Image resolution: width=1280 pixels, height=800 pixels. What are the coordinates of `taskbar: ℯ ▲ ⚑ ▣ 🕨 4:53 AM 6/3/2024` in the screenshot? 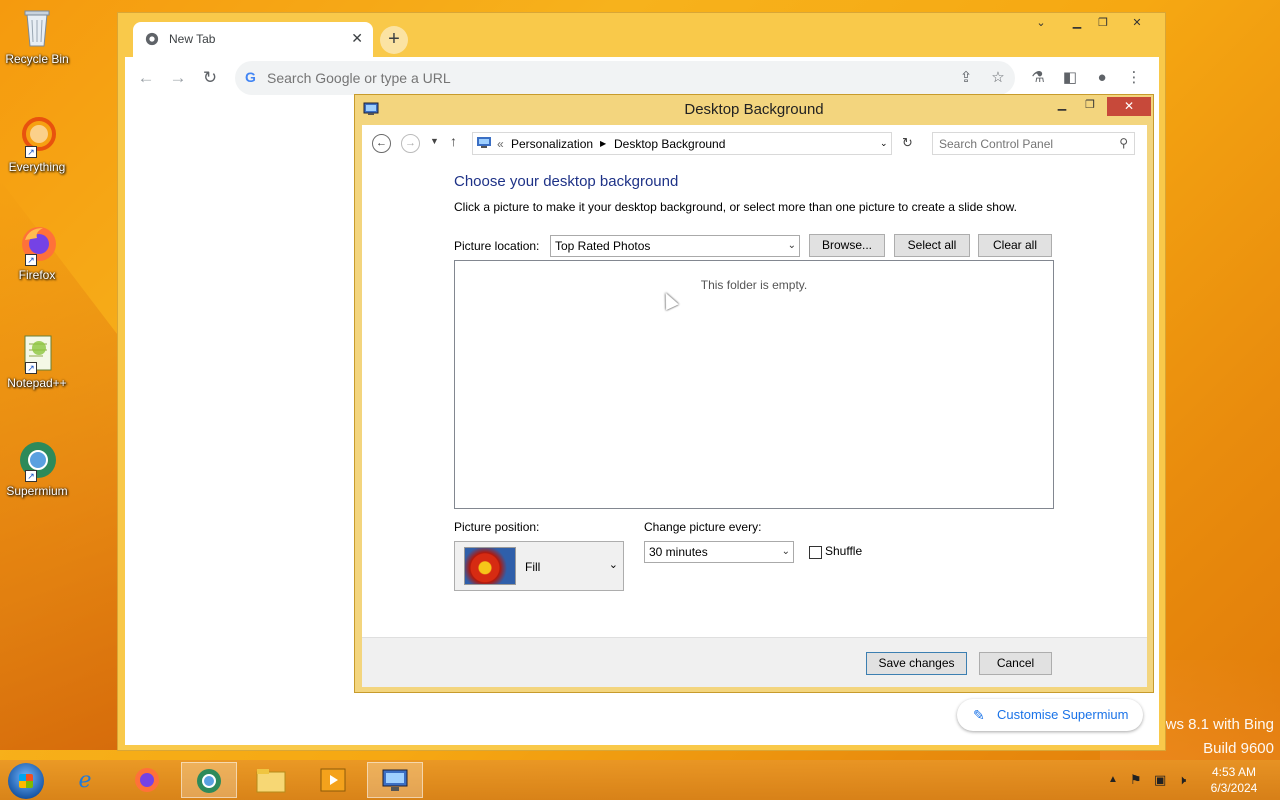 It's located at (640, 780).